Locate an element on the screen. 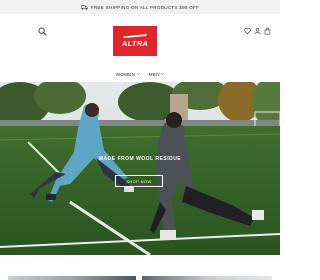  user-icon is located at coordinates (257, 31).